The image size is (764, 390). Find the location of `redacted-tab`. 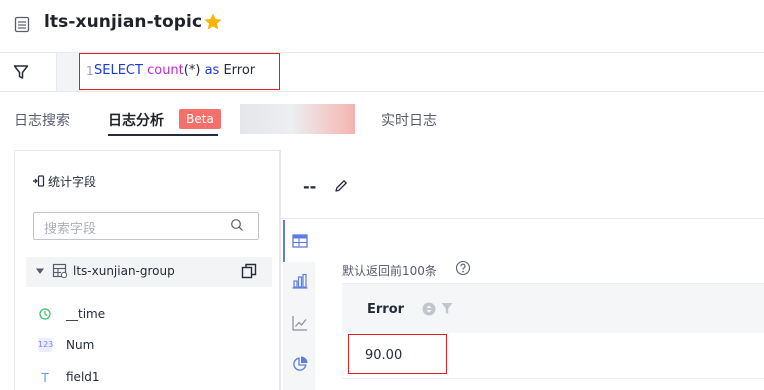

redacted-tab is located at coordinates (297, 119).